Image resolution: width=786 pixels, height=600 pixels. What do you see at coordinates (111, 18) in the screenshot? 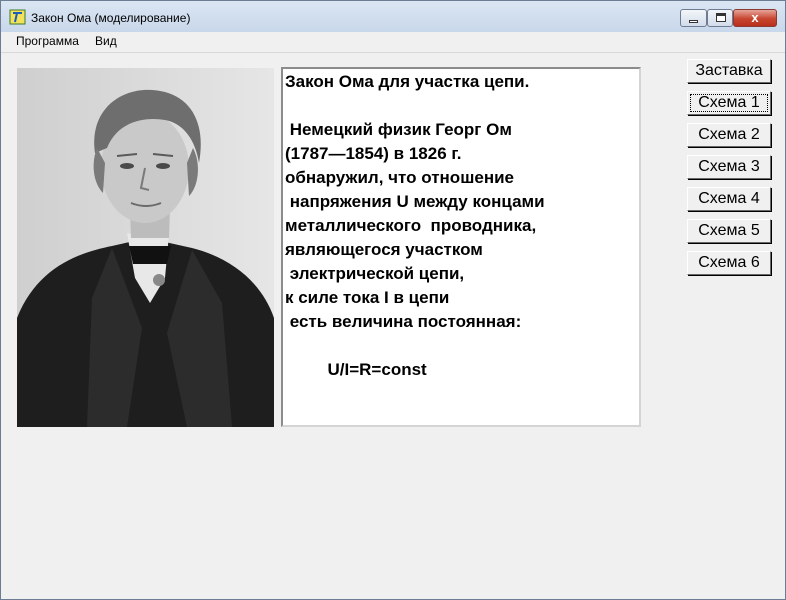
I see `window-title: Закон Ома (моделирование)` at bounding box center [111, 18].